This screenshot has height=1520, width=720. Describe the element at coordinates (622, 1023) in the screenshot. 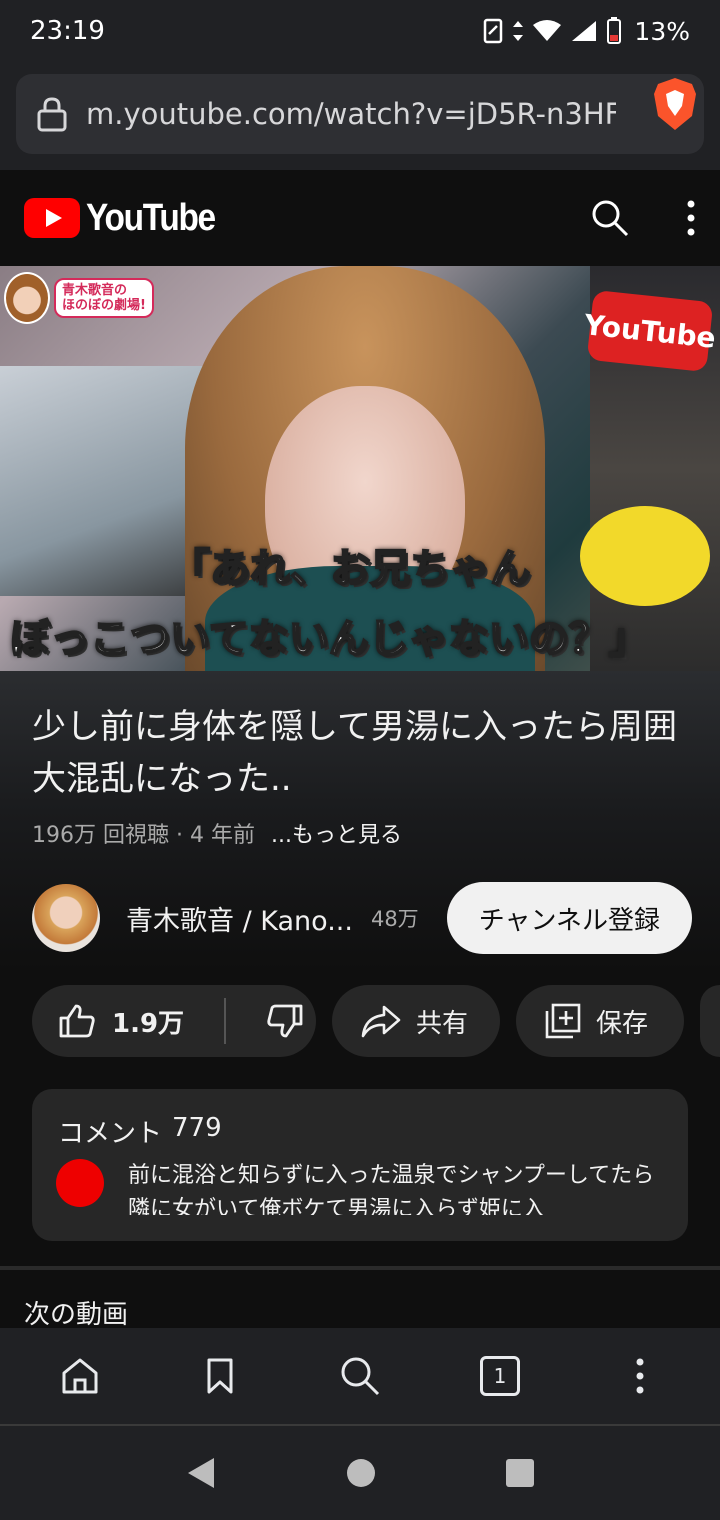

I see `save-label: 保存` at that location.